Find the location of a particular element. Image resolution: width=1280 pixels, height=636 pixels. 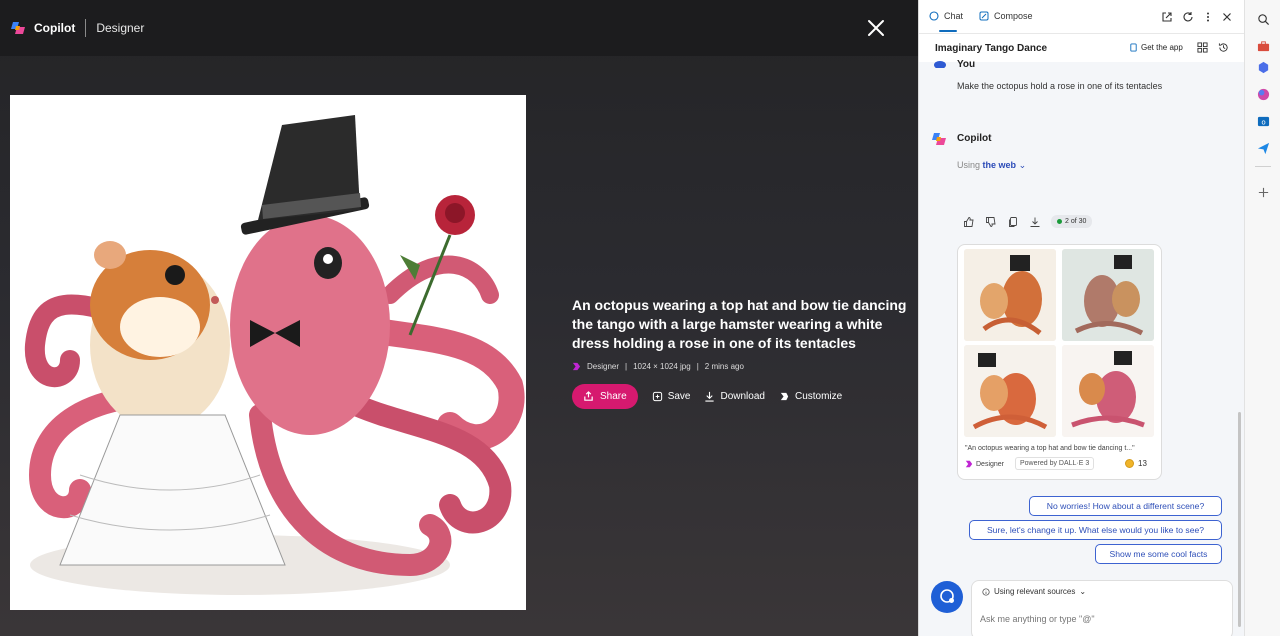

save-button: Save is located at coordinates (671, 396).